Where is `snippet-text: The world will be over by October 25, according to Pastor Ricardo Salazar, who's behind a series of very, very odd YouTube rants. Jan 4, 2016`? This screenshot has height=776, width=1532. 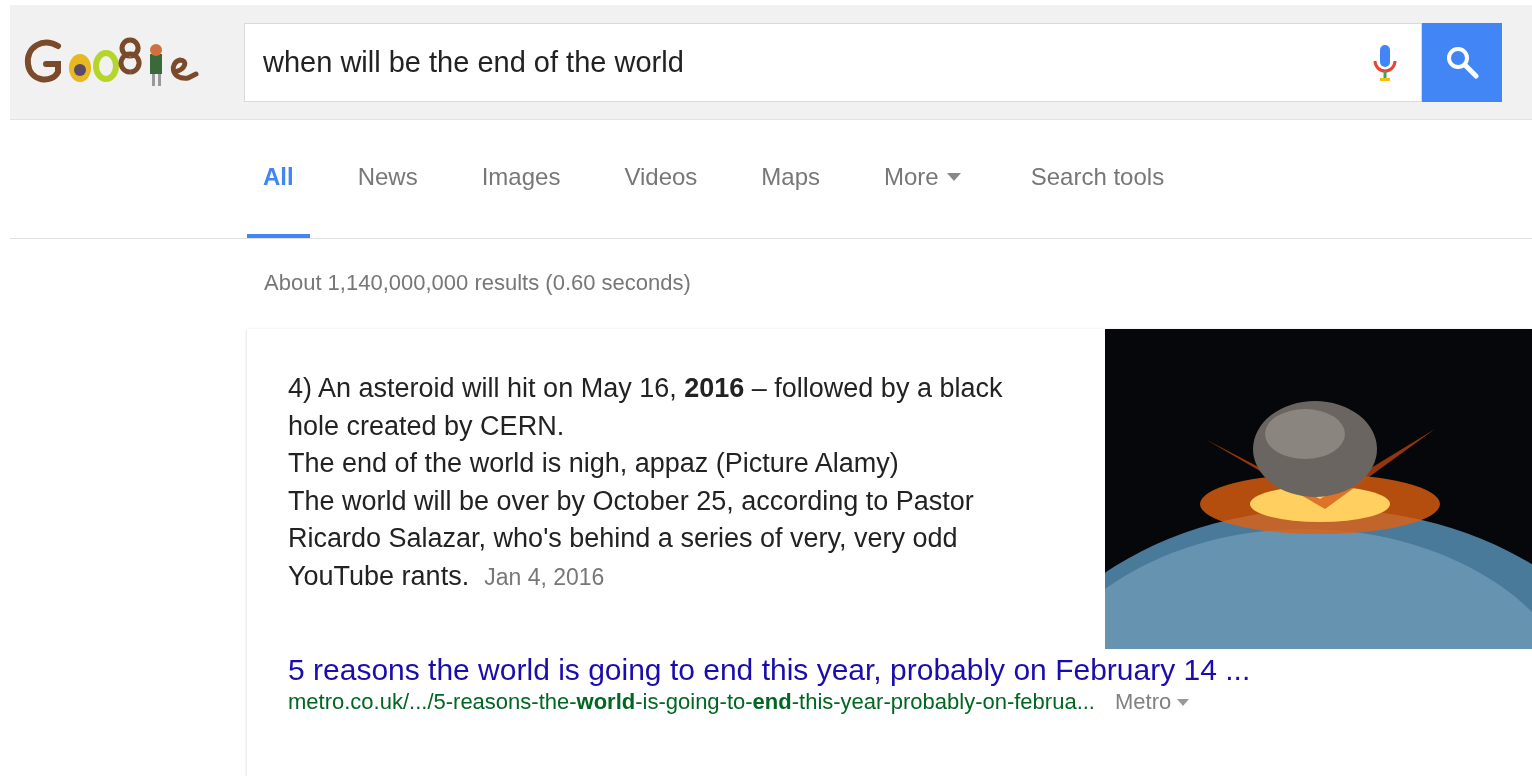
snippet-text: The world will be over by October 25, according to Pastor Ricardo Salazar, who's behind a series of very, very odd YouTube rants. Jan 4, 2016 is located at coordinates (631, 538).